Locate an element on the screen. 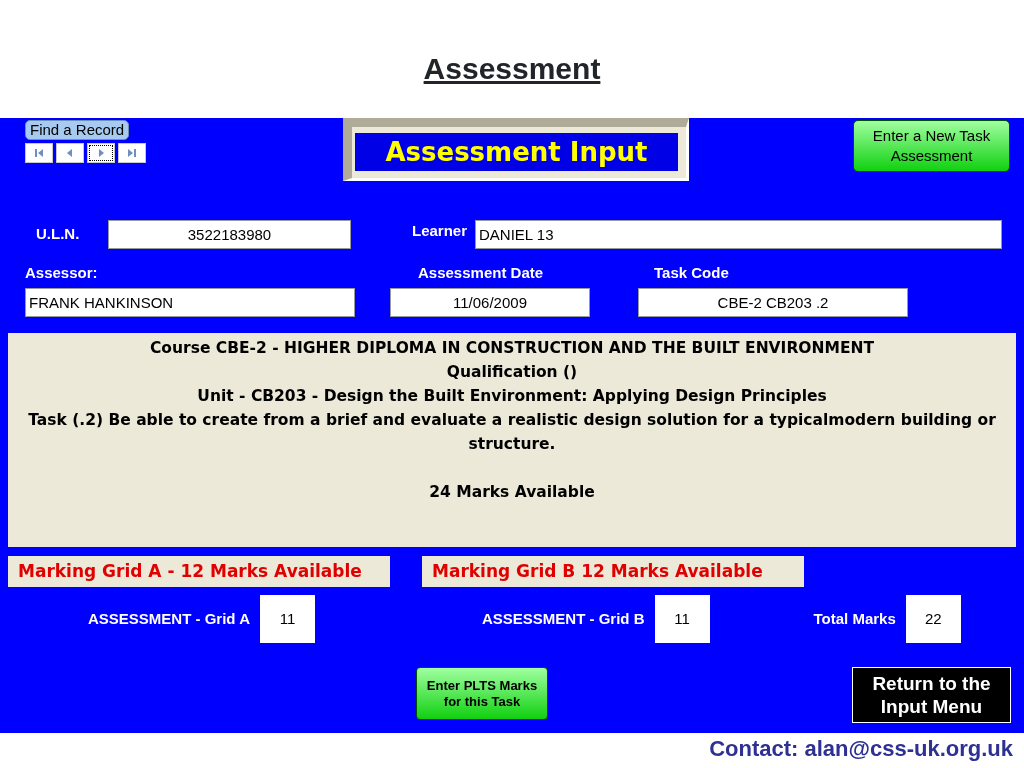 The height and width of the screenshot is (768, 1024). first-record-button is located at coordinates (39, 153).